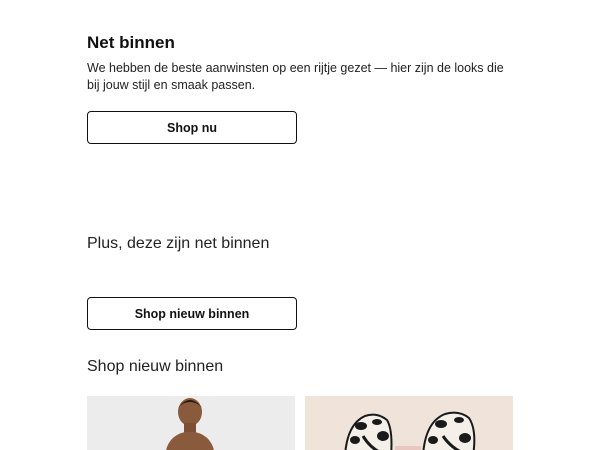 The height and width of the screenshot is (450, 600). I want to click on model-image, so click(191, 423).